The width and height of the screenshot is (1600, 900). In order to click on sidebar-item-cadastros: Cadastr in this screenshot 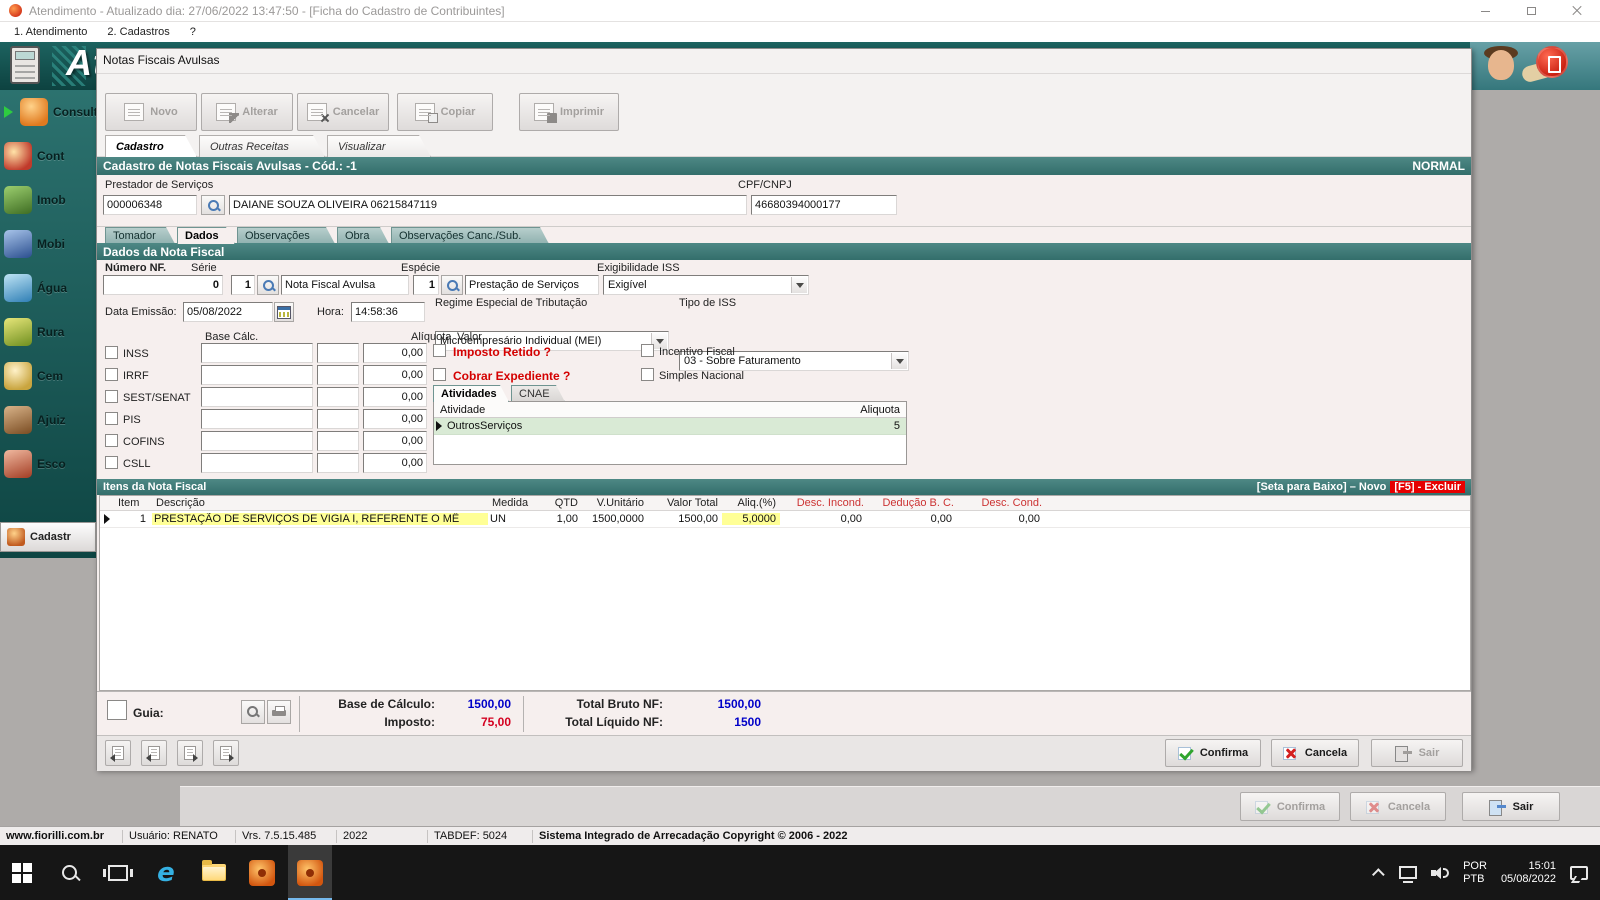, I will do `click(48, 537)`.